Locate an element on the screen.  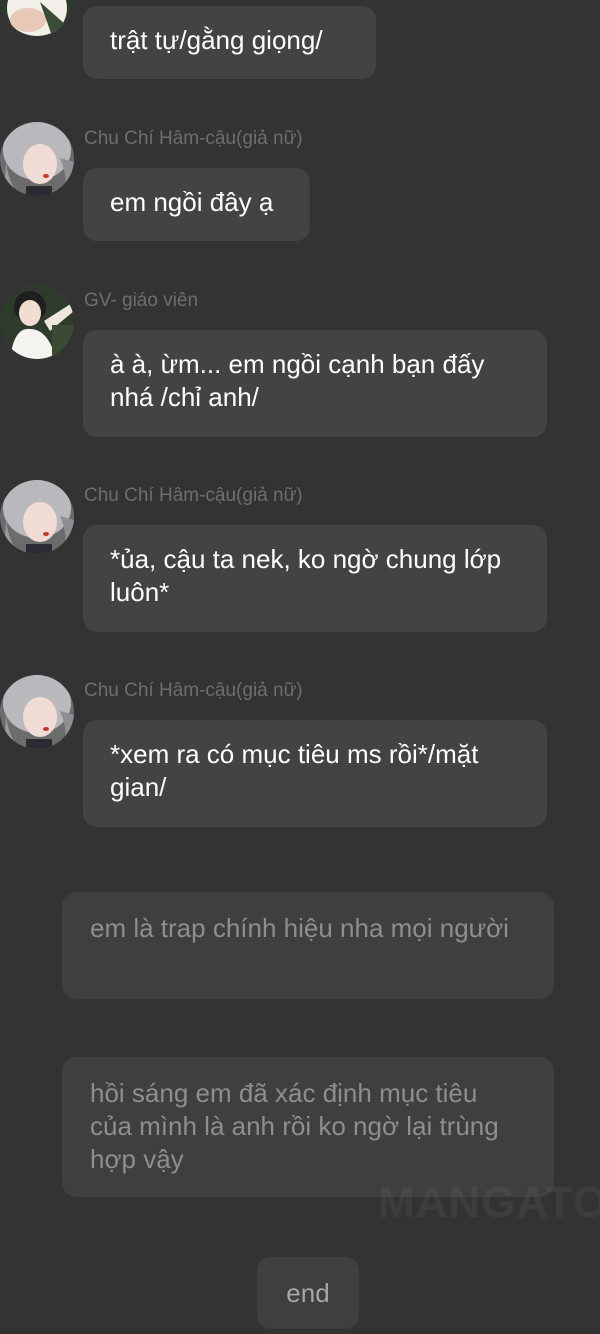
narration-text: em là trap chính hiệu nha mọi người is located at coordinates (299, 928).